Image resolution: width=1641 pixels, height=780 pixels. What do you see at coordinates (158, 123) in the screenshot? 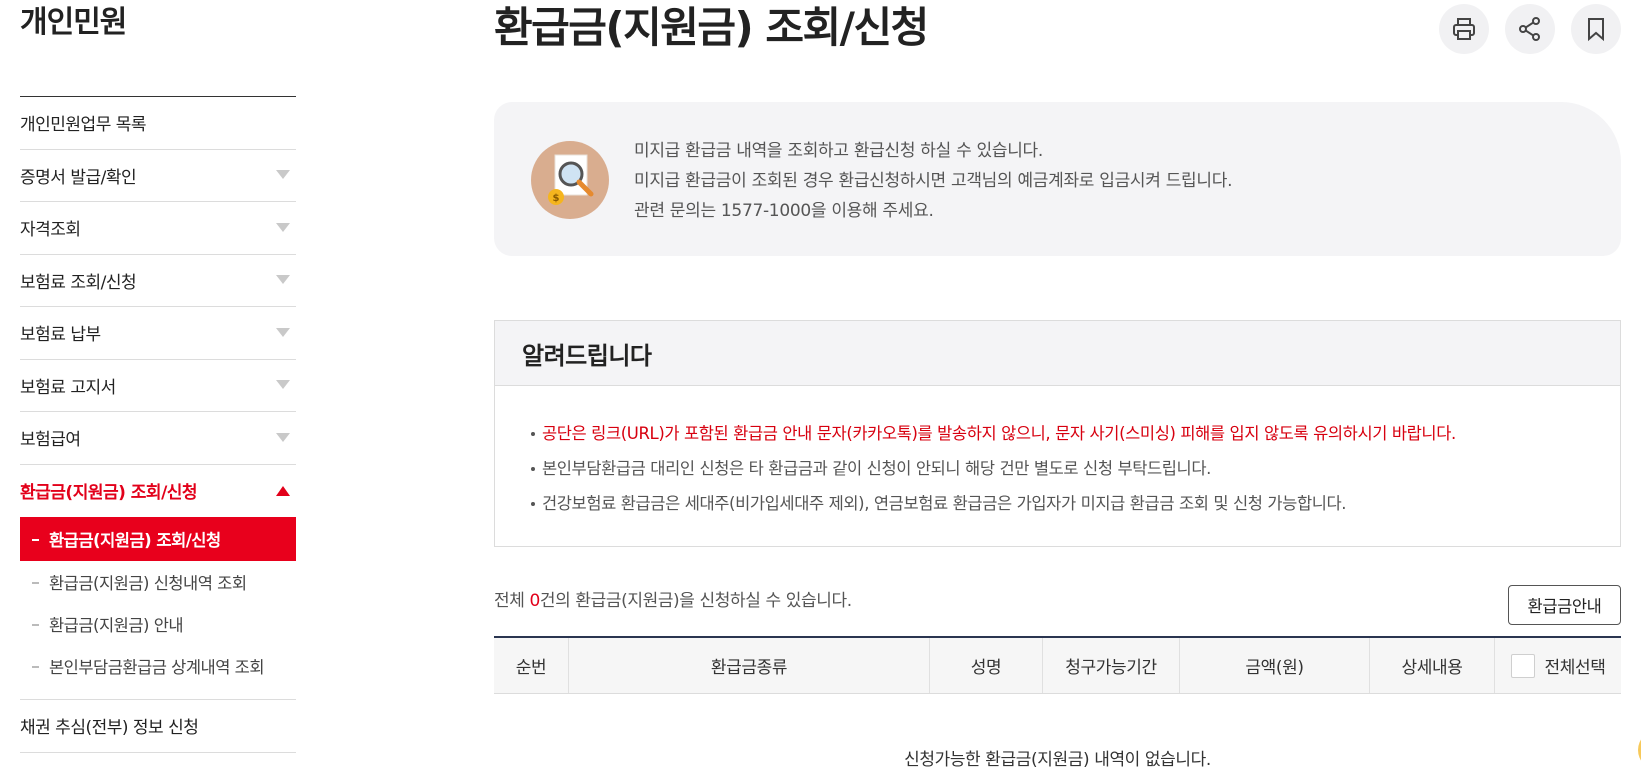
I see `sidebar-item-civil-list: 개인민원업무 목록` at bounding box center [158, 123].